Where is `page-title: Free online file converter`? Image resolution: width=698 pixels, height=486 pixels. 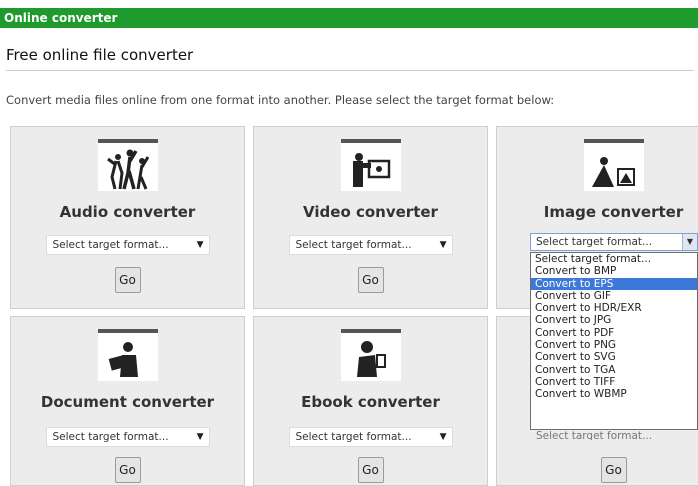
page-title: Free online file converter is located at coordinates (100, 55).